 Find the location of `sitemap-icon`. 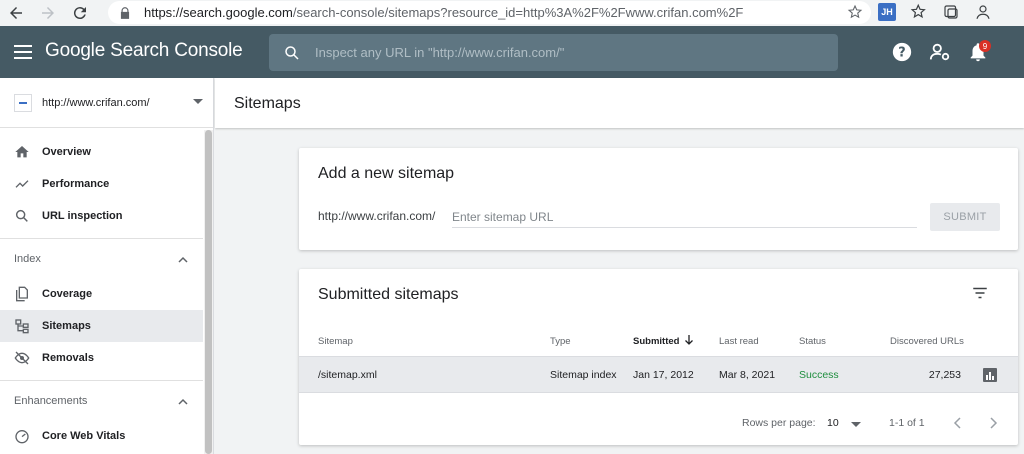

sitemap-icon is located at coordinates (22, 326).